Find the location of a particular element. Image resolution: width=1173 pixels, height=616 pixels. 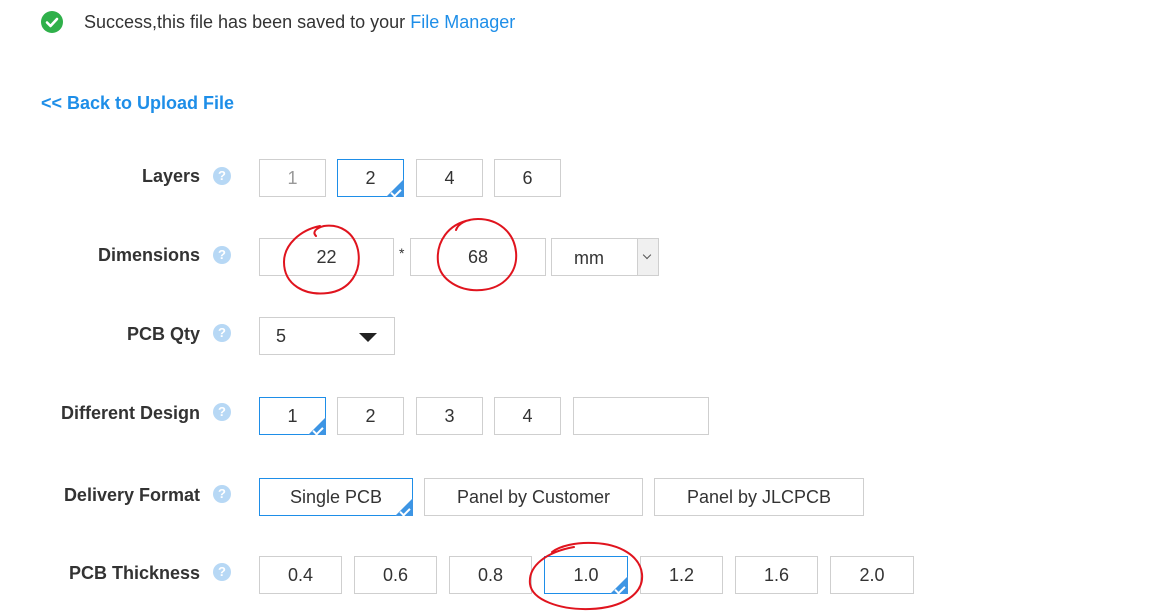

delivery-format-help-icon: ? is located at coordinates (222, 494).